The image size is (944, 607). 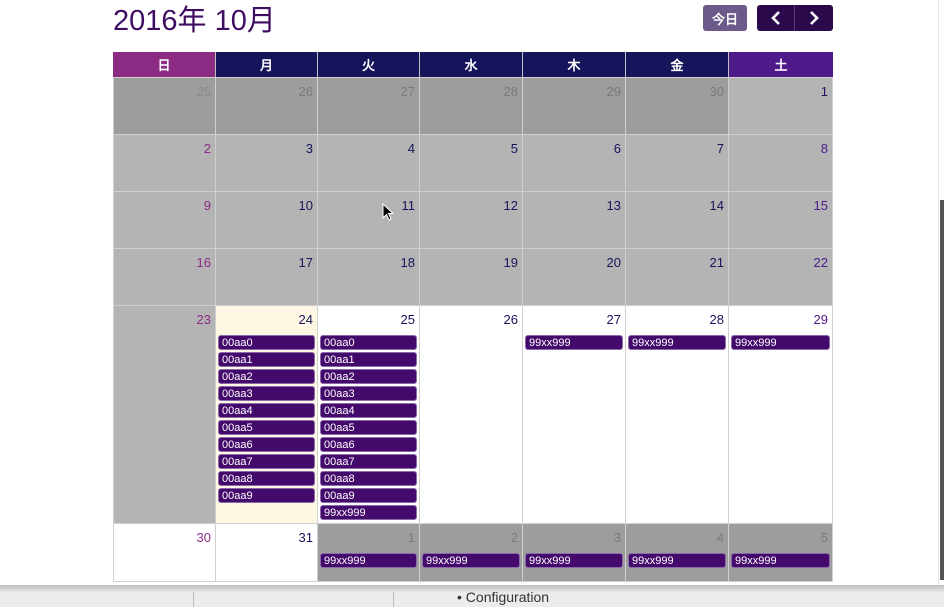 What do you see at coordinates (393, 599) in the screenshot?
I see `divider` at bounding box center [393, 599].